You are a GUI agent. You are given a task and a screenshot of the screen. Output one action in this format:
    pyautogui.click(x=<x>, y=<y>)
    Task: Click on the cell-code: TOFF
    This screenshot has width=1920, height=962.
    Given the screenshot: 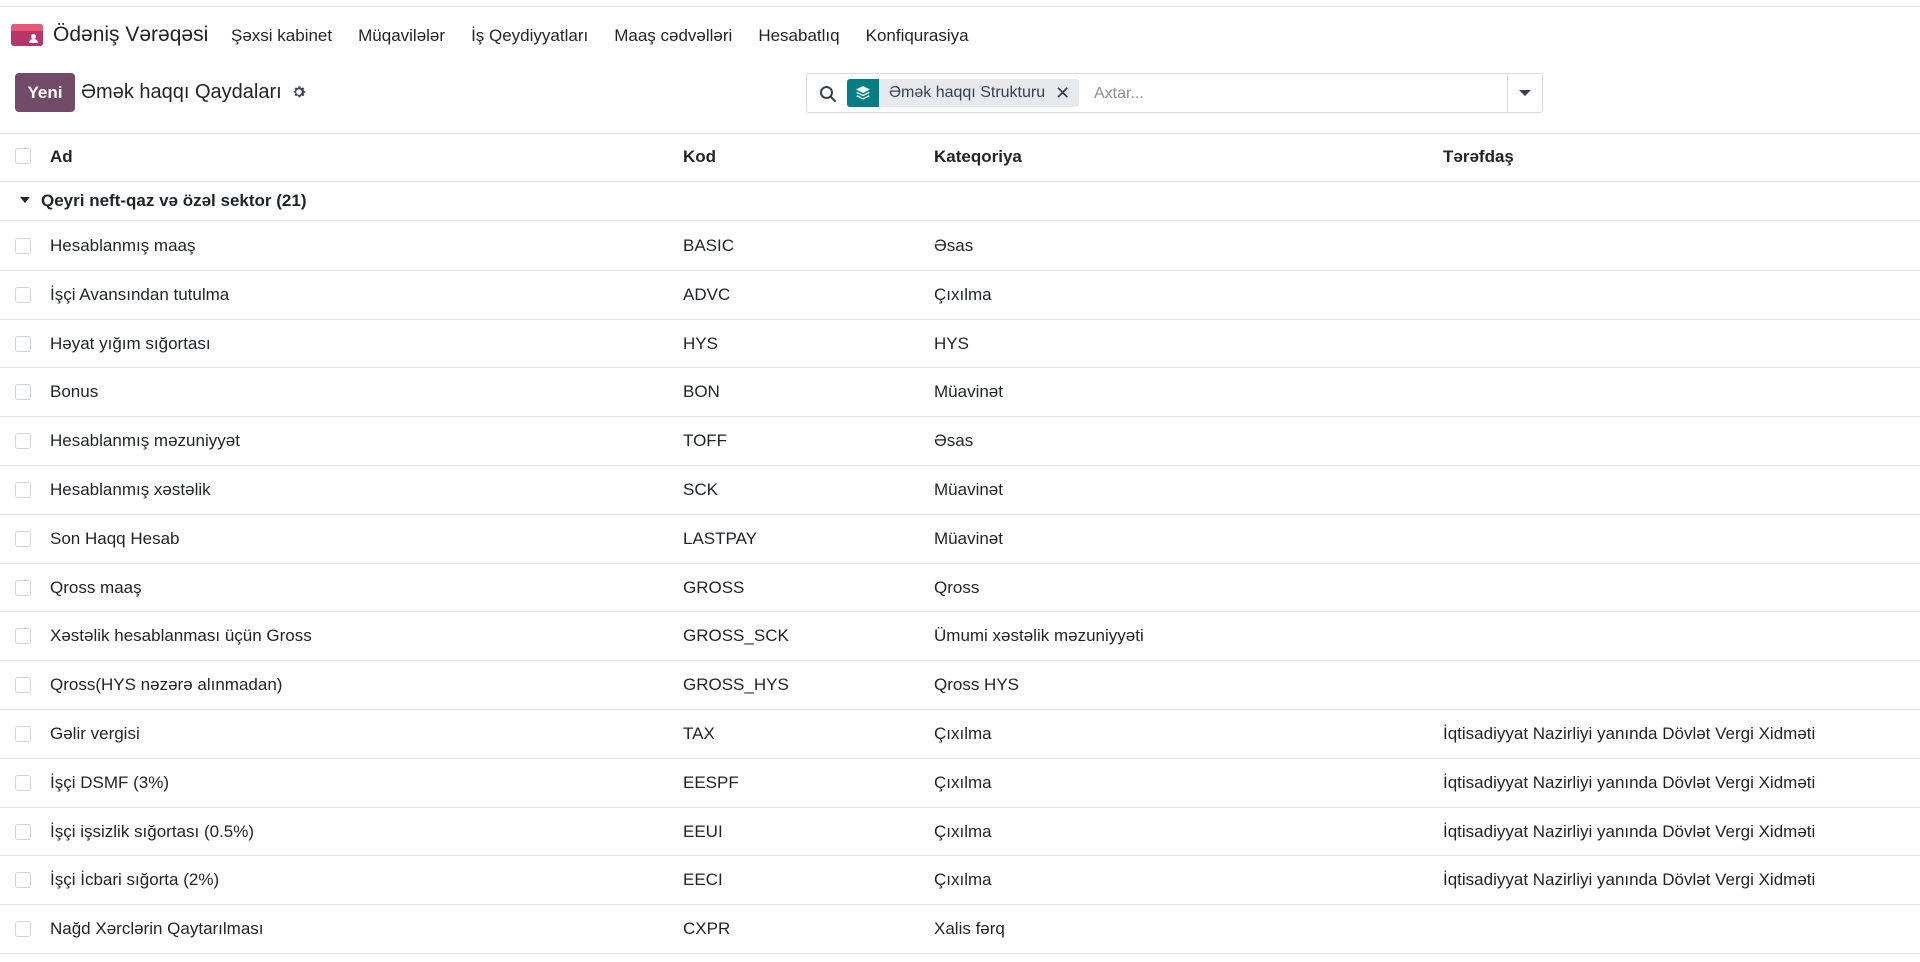 What is the action you would take?
    pyautogui.click(x=705, y=440)
    